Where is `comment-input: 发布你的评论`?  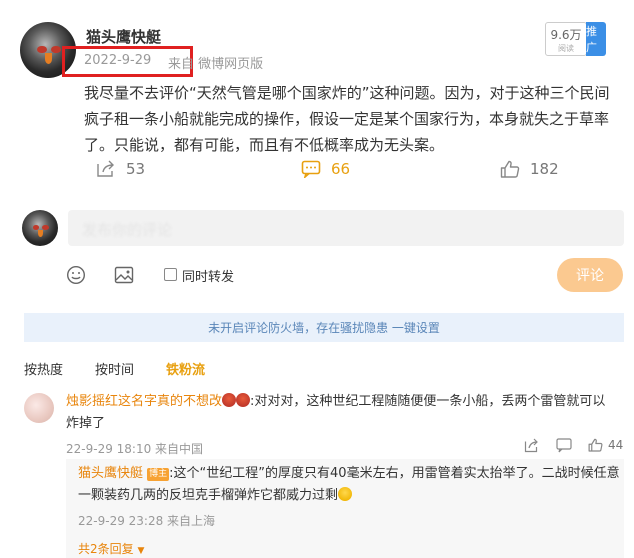
comment-input: 发布你的评论 is located at coordinates (346, 228).